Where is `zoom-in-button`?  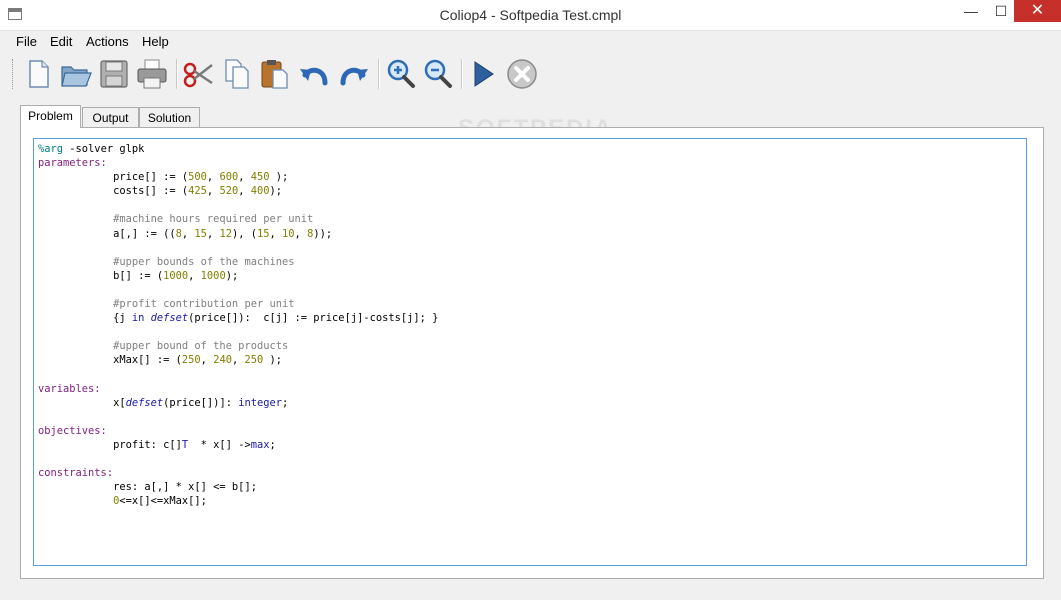 zoom-in-button is located at coordinates (401, 74).